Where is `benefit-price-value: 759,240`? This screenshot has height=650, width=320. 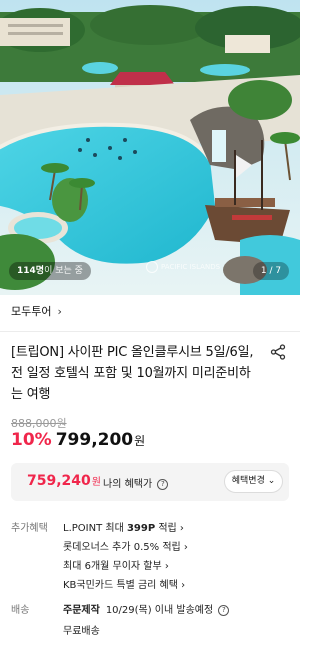
benefit-price-value: 759,240 is located at coordinates (59, 481).